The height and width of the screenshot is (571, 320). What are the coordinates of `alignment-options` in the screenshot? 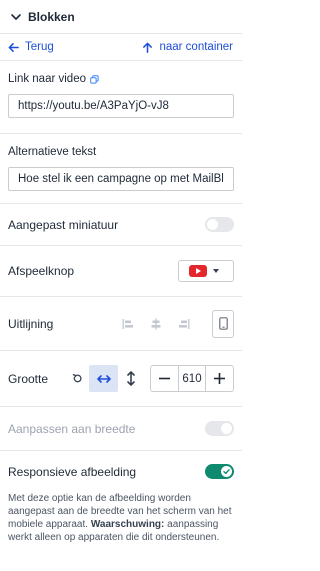 It's located at (178, 323).